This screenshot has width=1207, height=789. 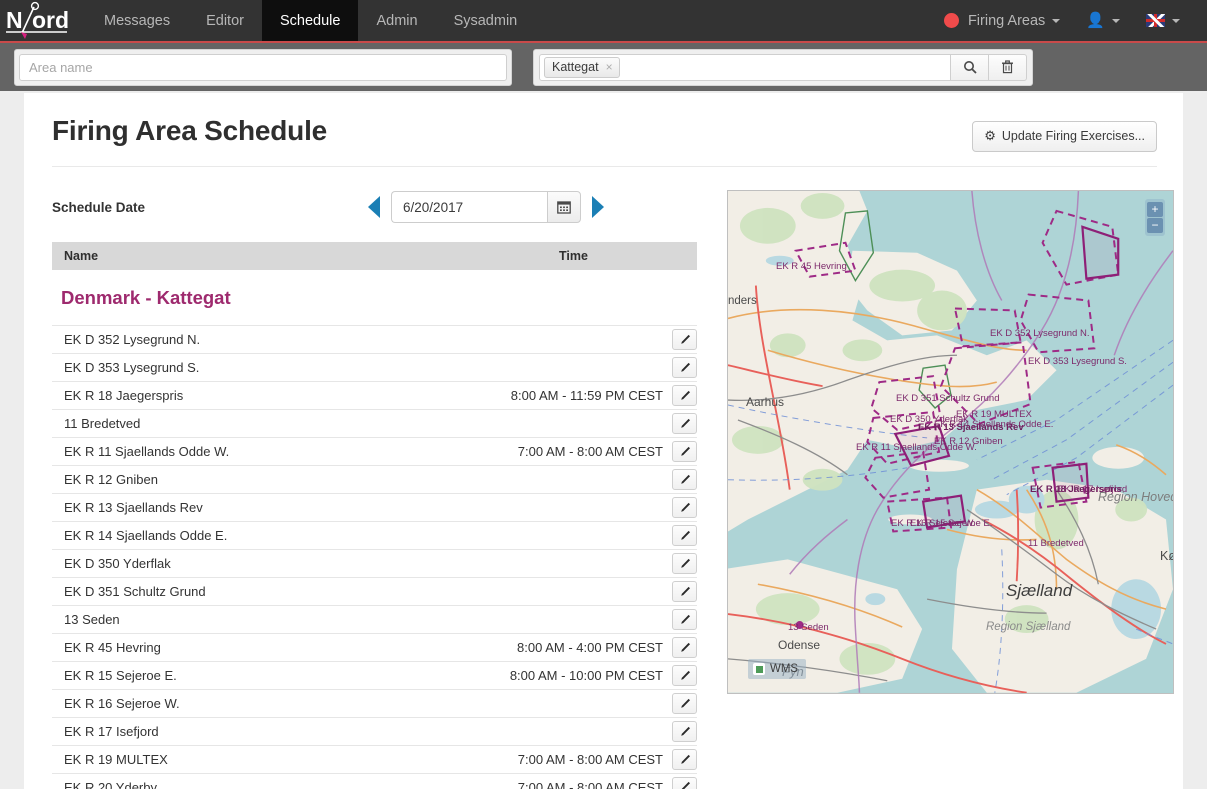 I want to click on calendar-picker-button, so click(x=564, y=207).